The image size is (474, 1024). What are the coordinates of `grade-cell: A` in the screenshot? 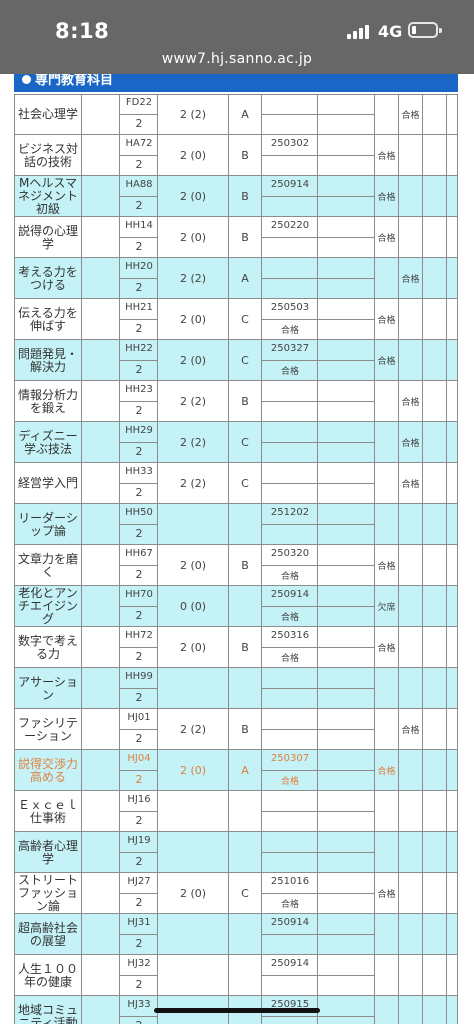 It's located at (244, 114).